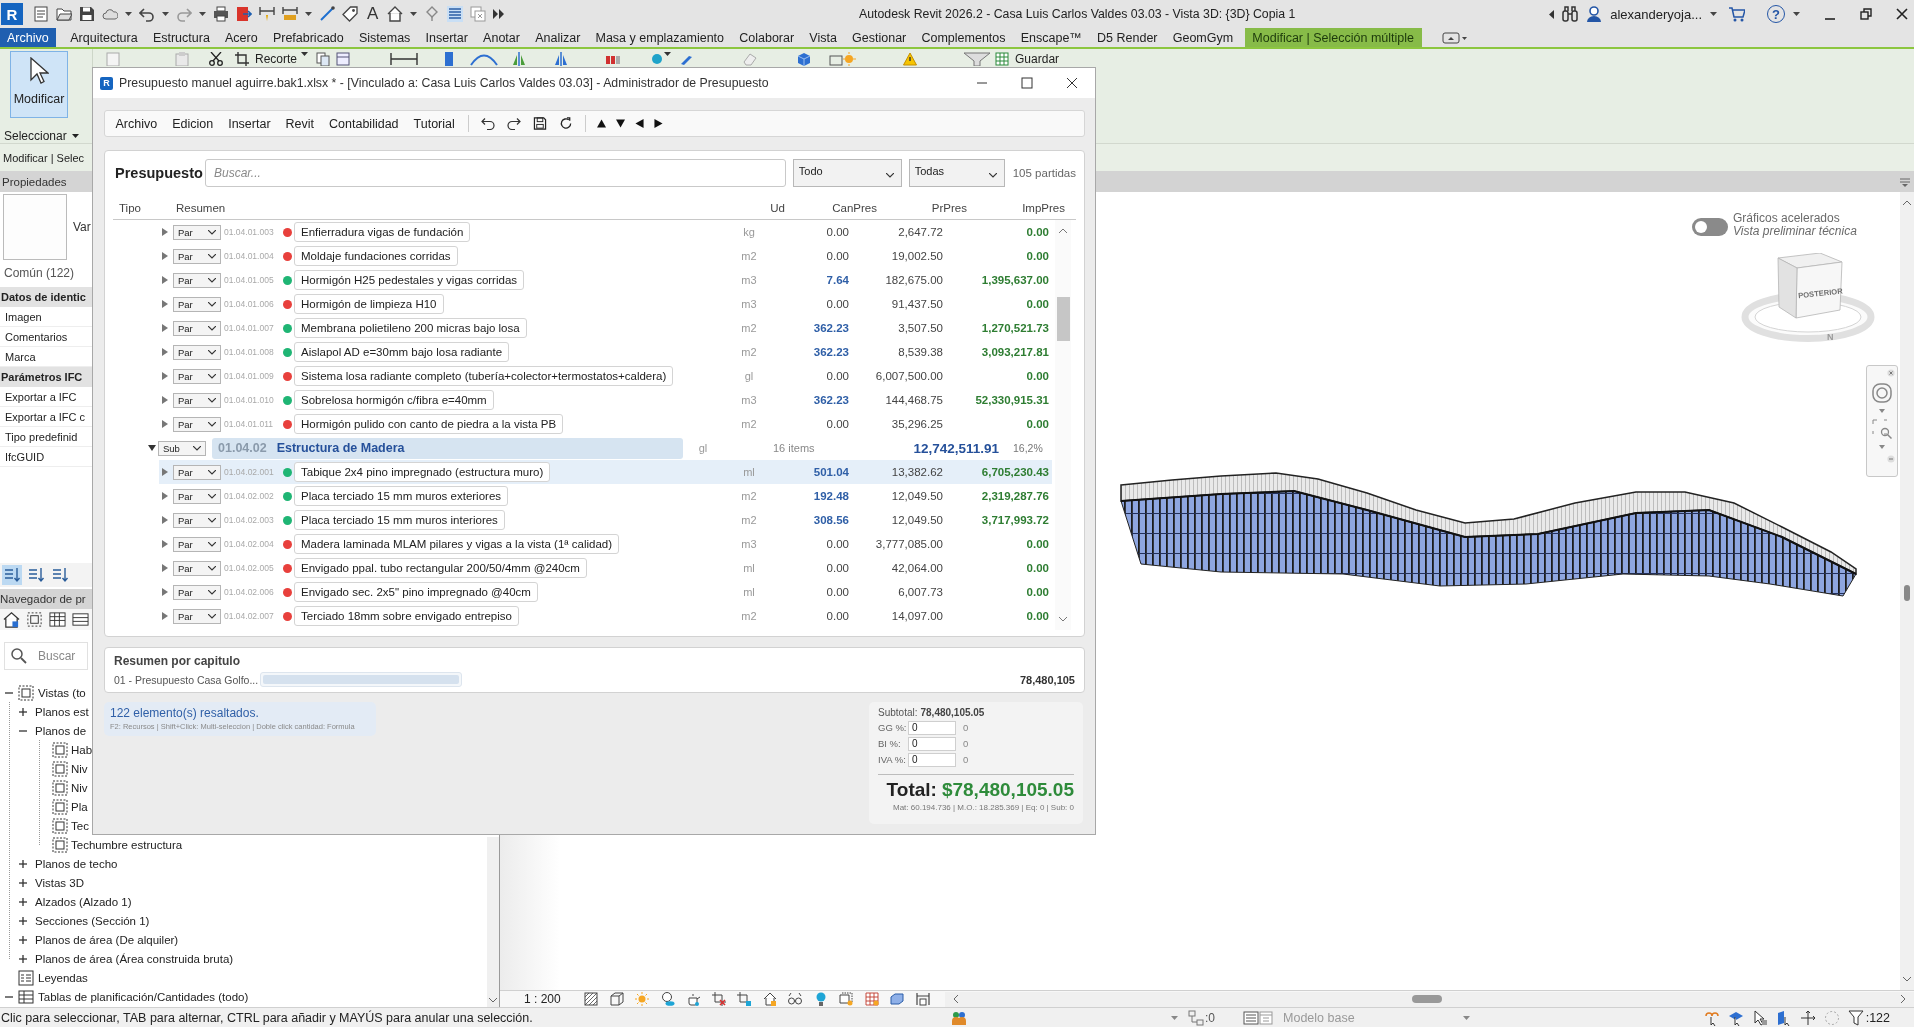 The image size is (1914, 1027). I want to click on description-cell: Placa terciado 15 mm muros exteriores, so click(401, 496).